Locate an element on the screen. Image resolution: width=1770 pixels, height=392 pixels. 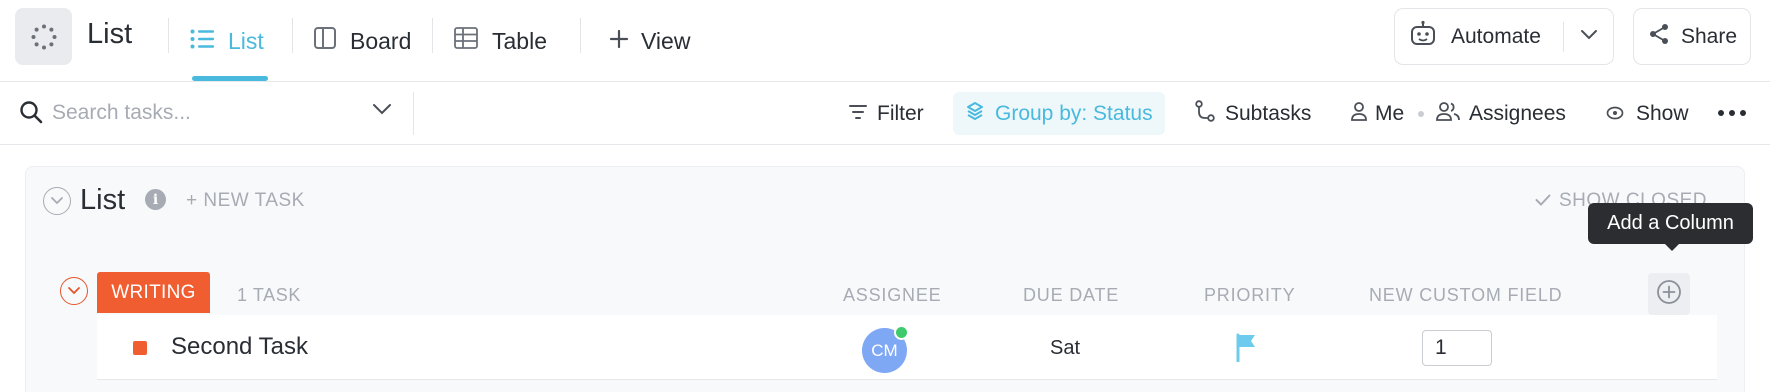
share-button: Share is located at coordinates (1692, 36).